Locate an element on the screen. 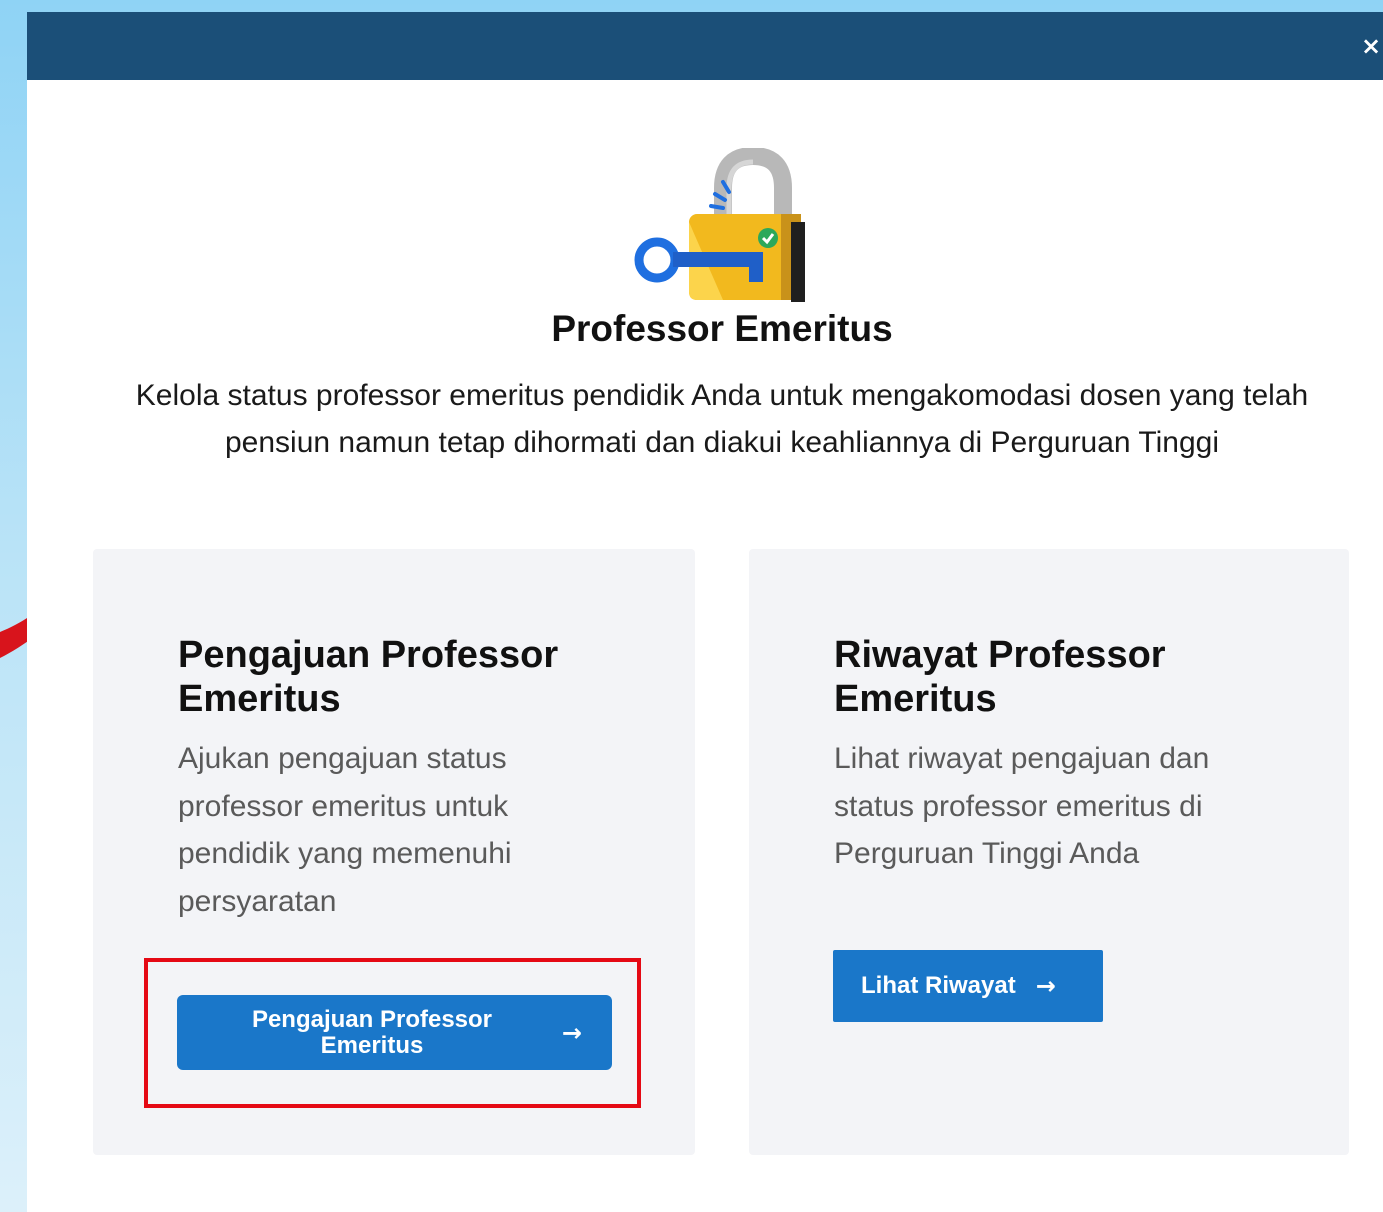  button-label: Lihat Riwayat is located at coordinates (938, 985).